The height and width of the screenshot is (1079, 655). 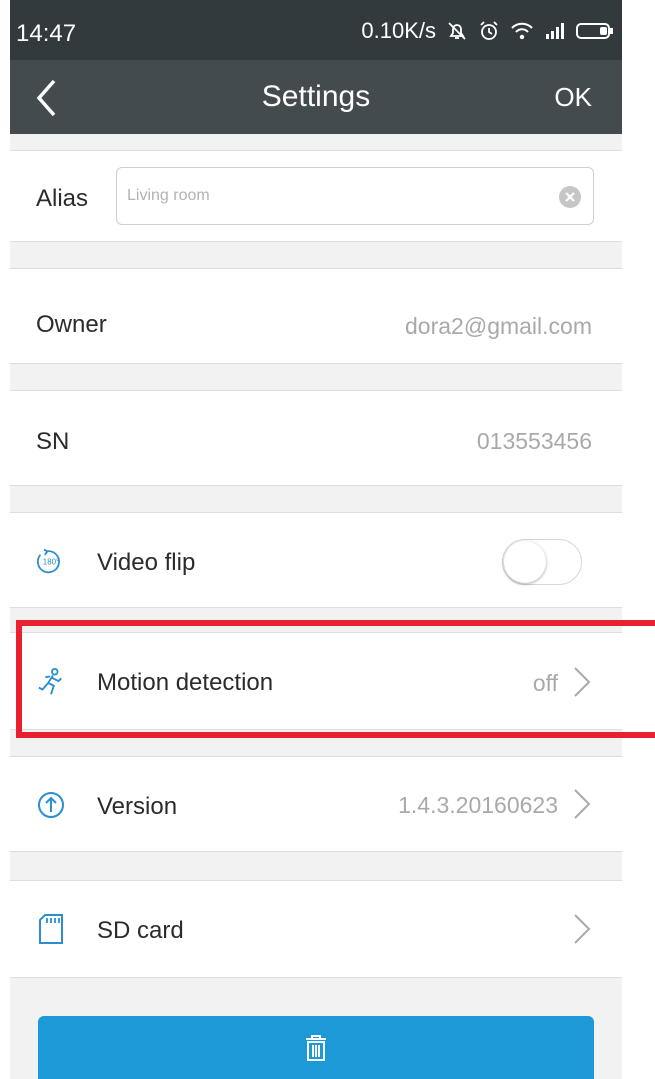 I want to click on version-row: Version 1.4.3.20160623, so click(x=316, y=804).